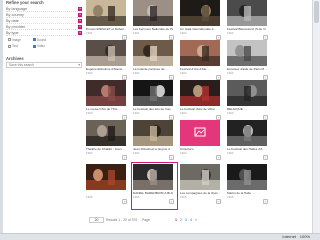 This screenshot has height=240, width=320. Describe the element at coordinates (289, 236) in the screenshot. I see `security-zone: Internet` at that location.